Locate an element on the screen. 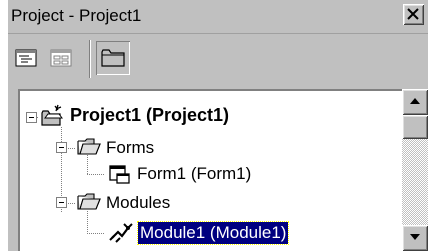 The height and width of the screenshot is (251, 428). toggle-folders-button is located at coordinates (113, 58).